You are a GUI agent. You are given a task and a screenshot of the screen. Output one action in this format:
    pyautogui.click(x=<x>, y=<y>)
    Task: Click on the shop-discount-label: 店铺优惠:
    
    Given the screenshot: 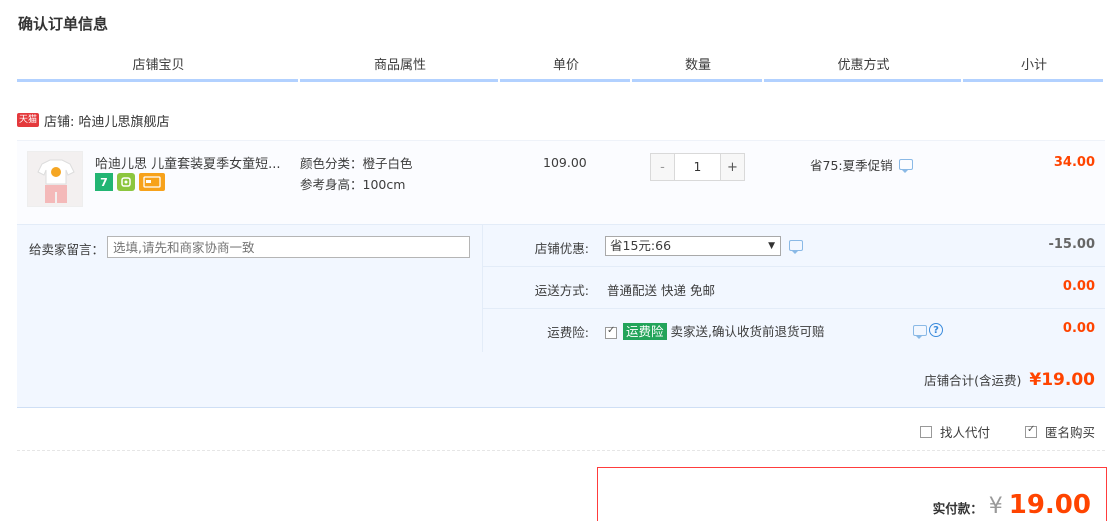 What is the action you would take?
    pyautogui.click(x=561, y=248)
    